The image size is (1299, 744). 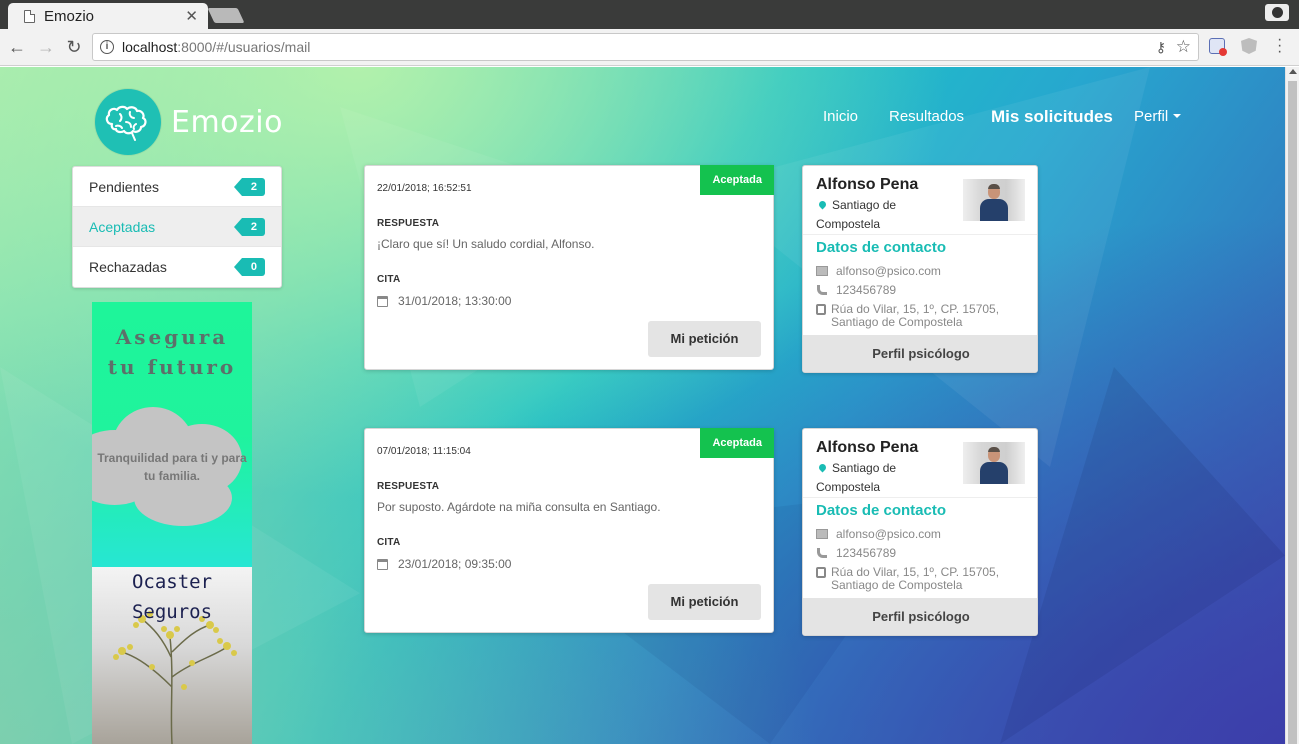 I want to click on ad-cloud-text: Tranquilidad para ti y para tu familia., so click(x=172, y=467).